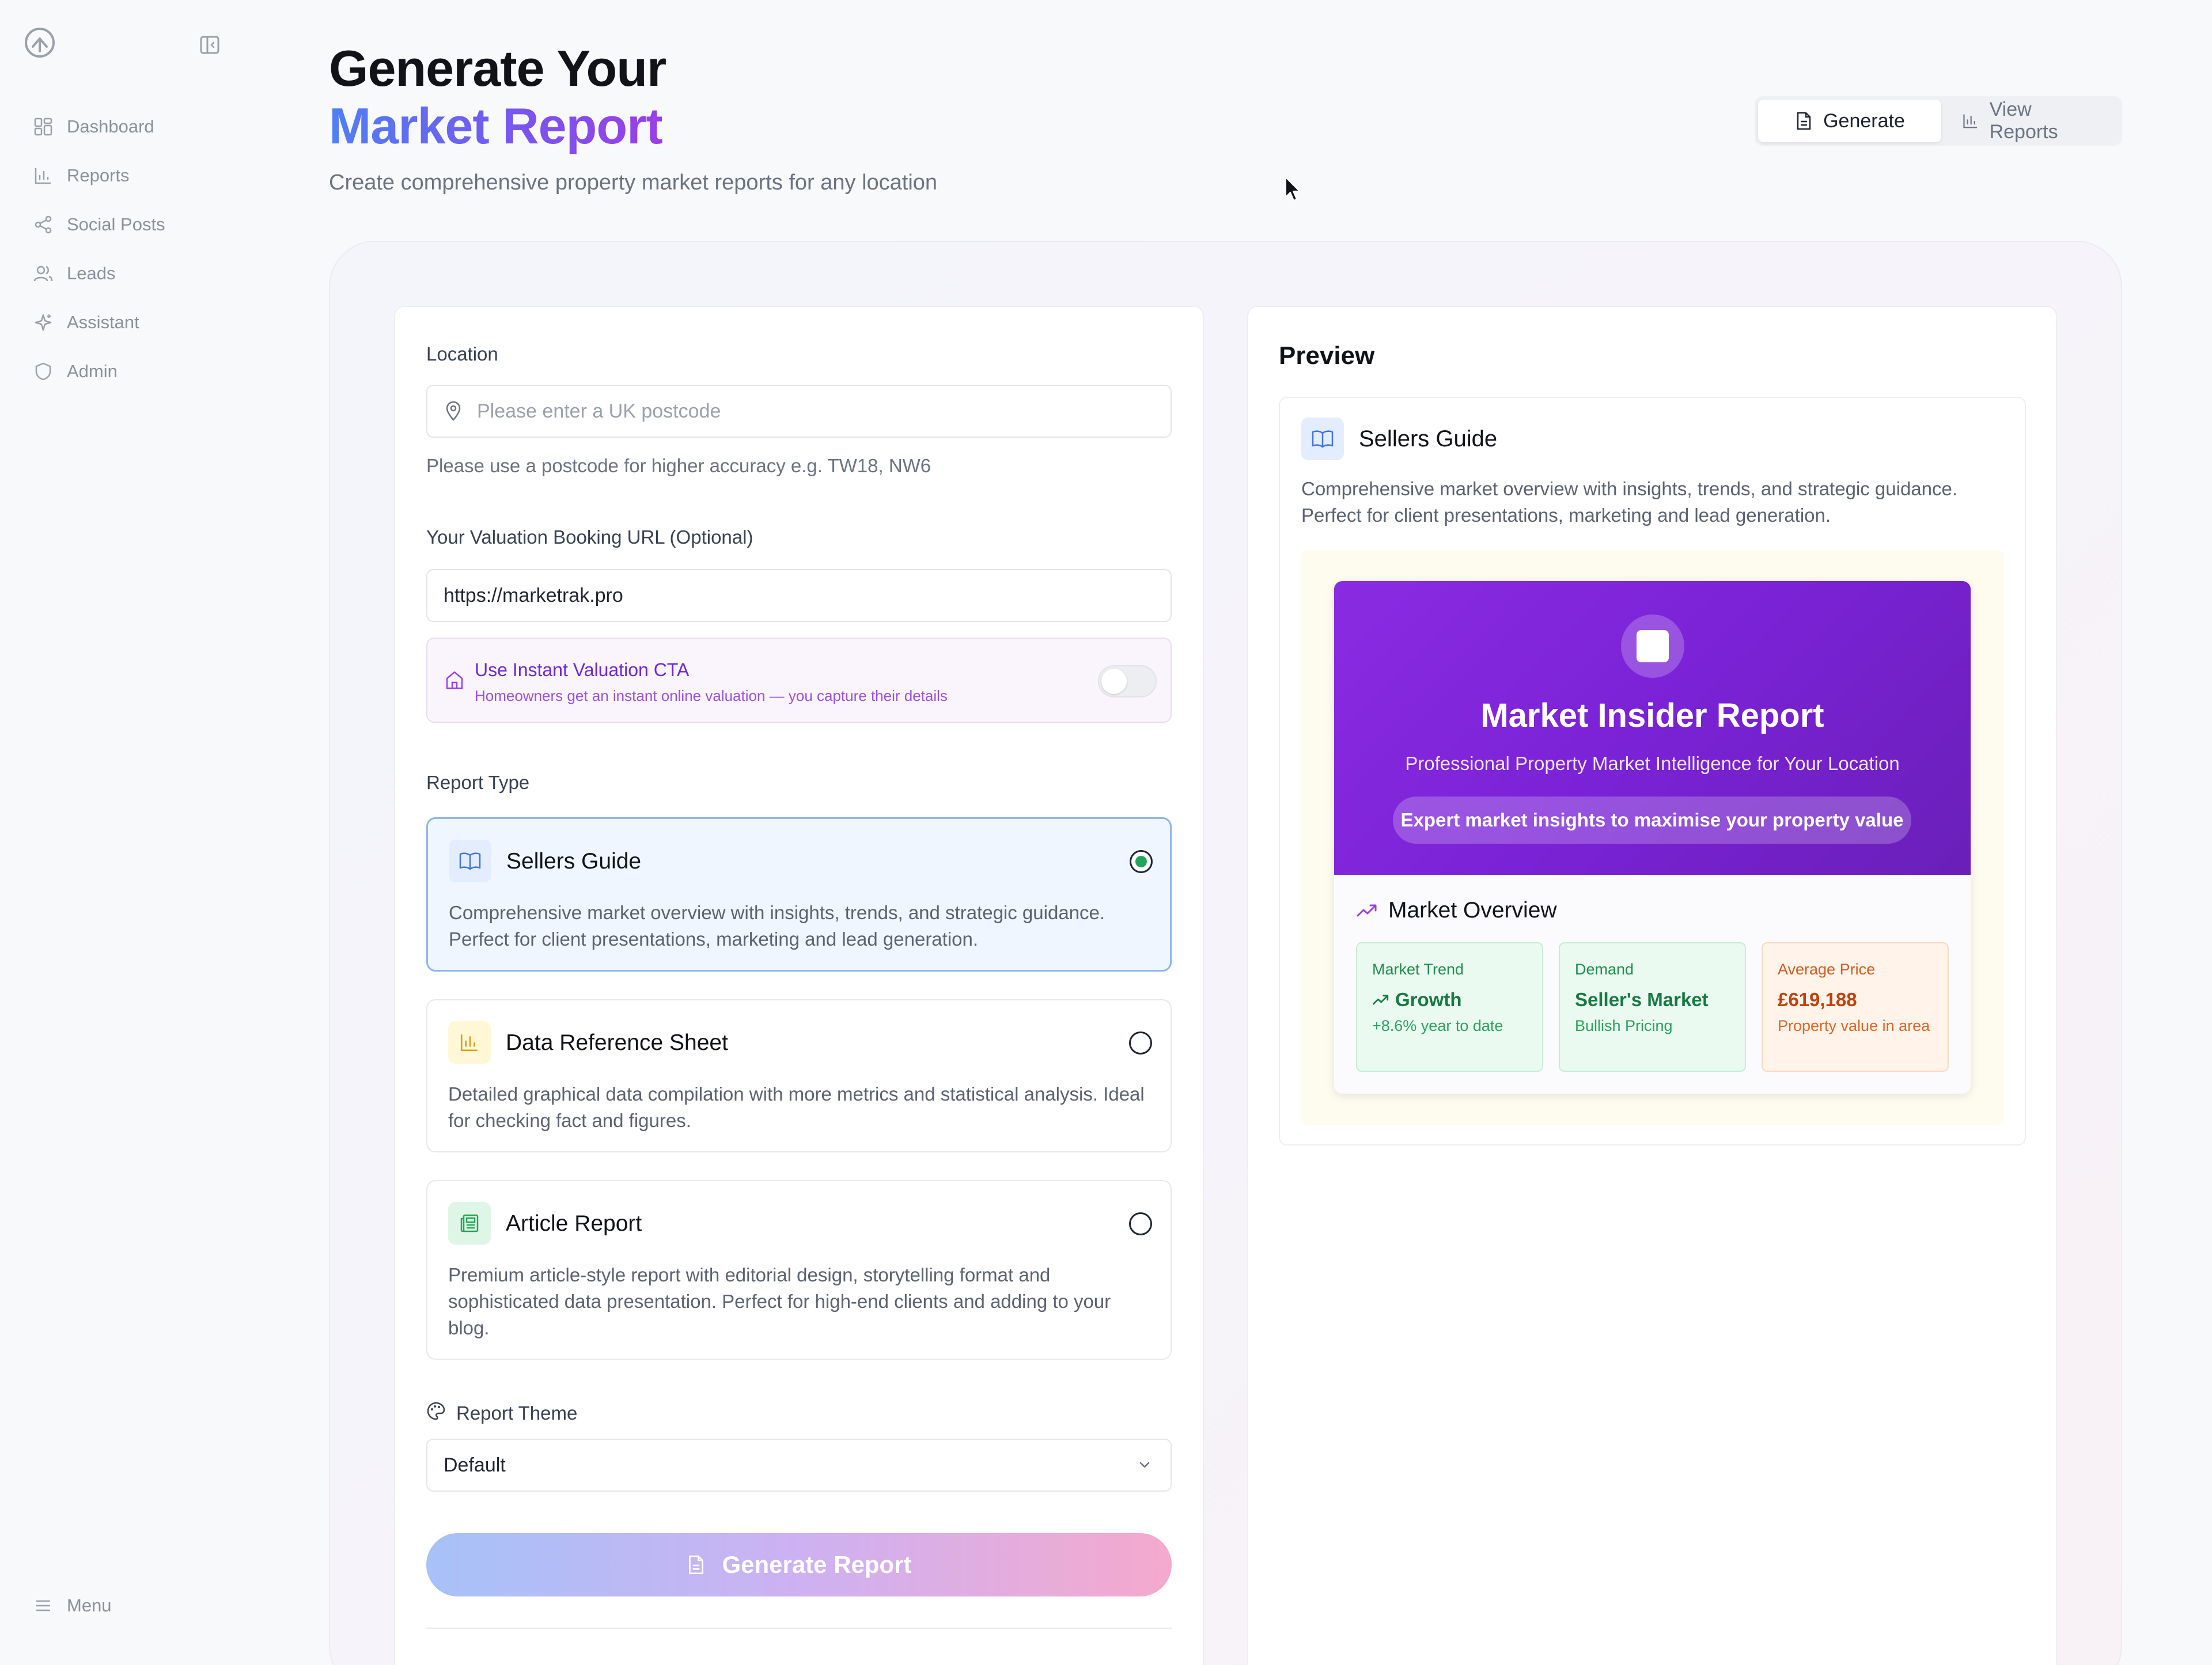 The height and width of the screenshot is (1665, 2212). What do you see at coordinates (103, 322) in the screenshot?
I see `sidebar-item-label: Assistant` at bounding box center [103, 322].